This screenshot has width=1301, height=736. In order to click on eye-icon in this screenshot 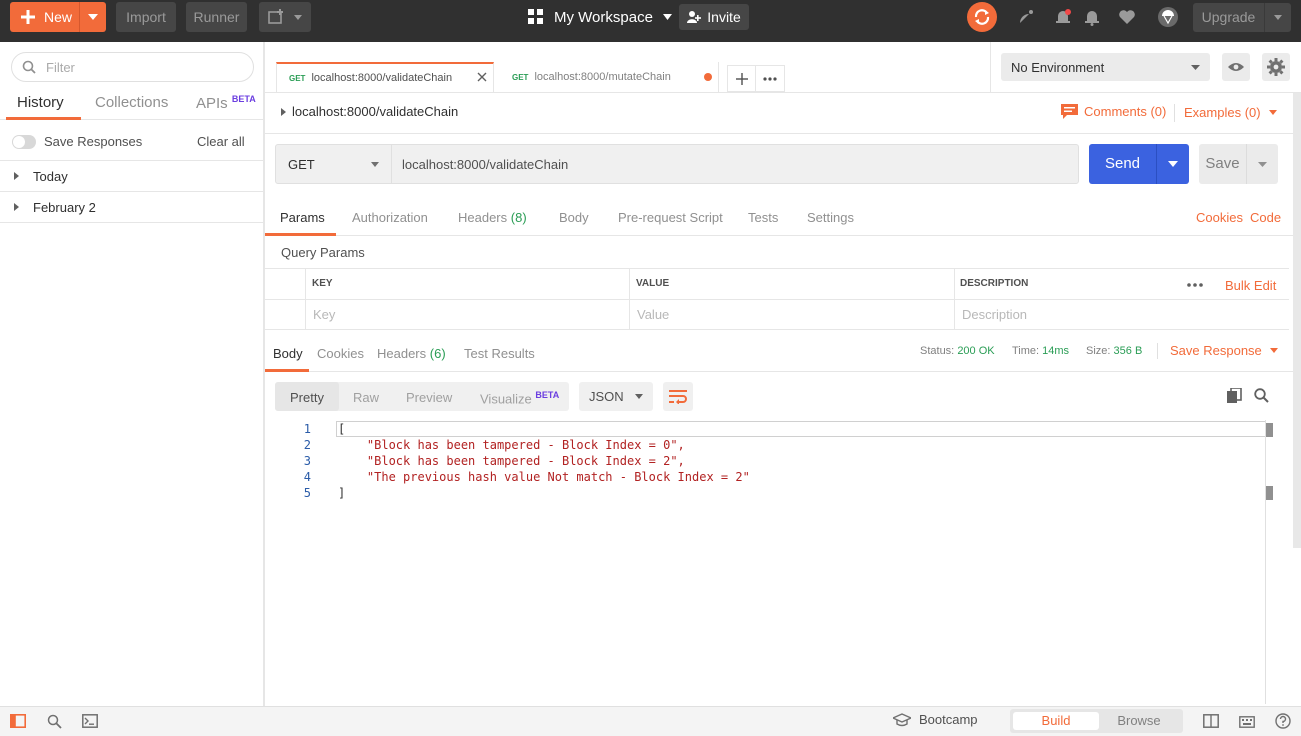, I will do `click(1236, 67)`.